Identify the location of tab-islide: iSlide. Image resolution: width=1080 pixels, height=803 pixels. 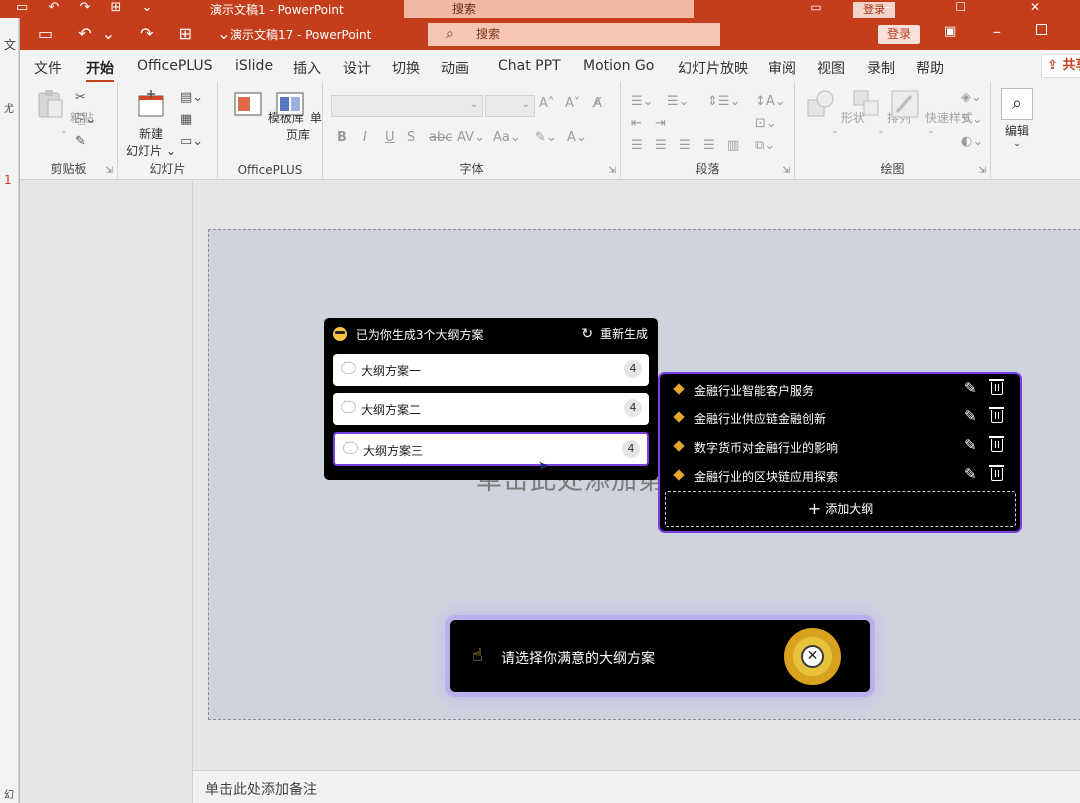
(254, 66).